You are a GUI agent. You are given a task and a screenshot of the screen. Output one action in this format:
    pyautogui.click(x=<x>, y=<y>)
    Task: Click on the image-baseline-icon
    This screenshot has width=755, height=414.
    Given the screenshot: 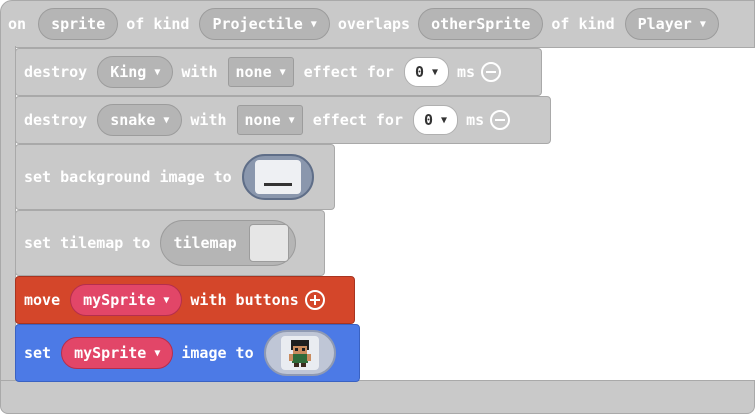 What is the action you would take?
    pyautogui.click(x=277, y=184)
    